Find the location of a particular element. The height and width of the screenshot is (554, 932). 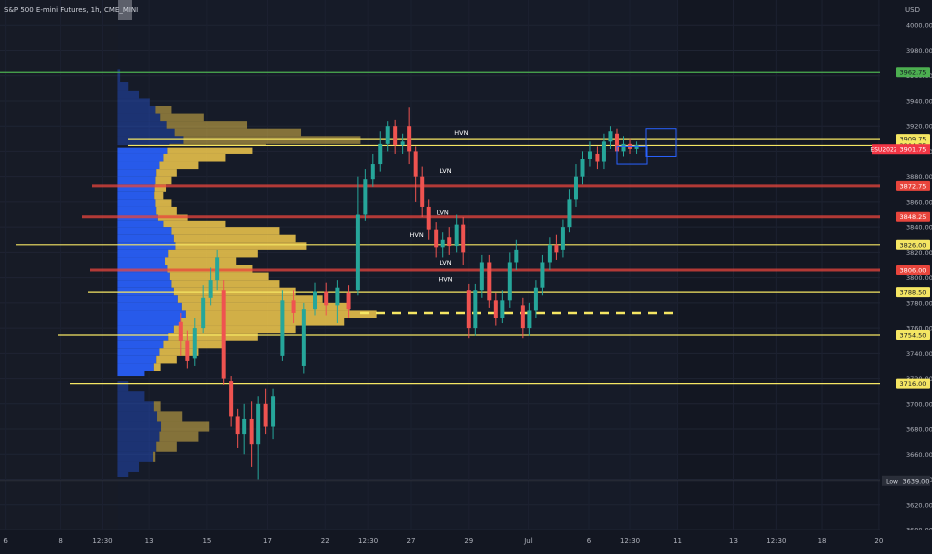

level-price-label: 3962.75 is located at coordinates (913, 73).